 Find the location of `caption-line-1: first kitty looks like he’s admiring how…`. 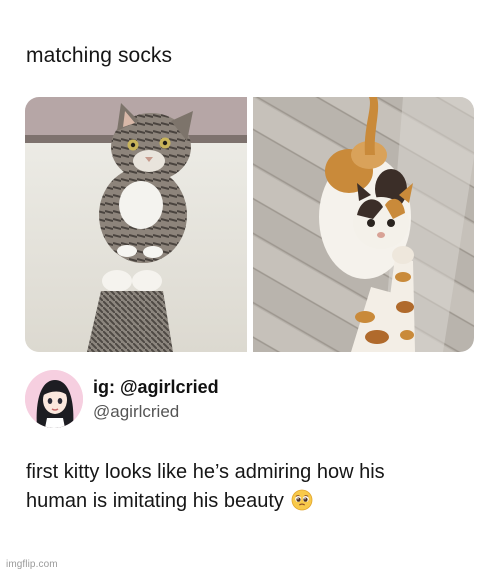

caption-line-1: first kitty looks like he’s admiring how… is located at coordinates (205, 472).